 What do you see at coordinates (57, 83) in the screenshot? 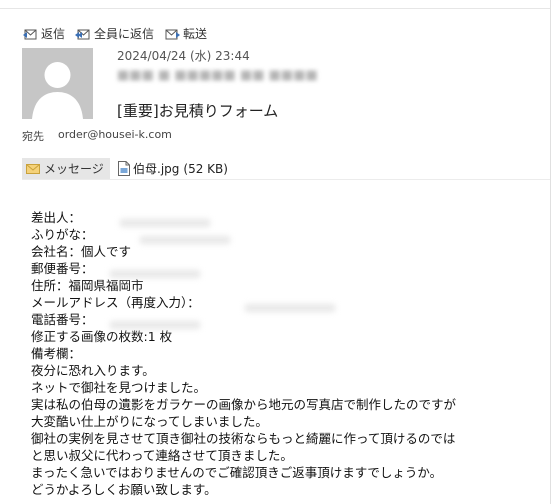
I see `sender-avatar` at bounding box center [57, 83].